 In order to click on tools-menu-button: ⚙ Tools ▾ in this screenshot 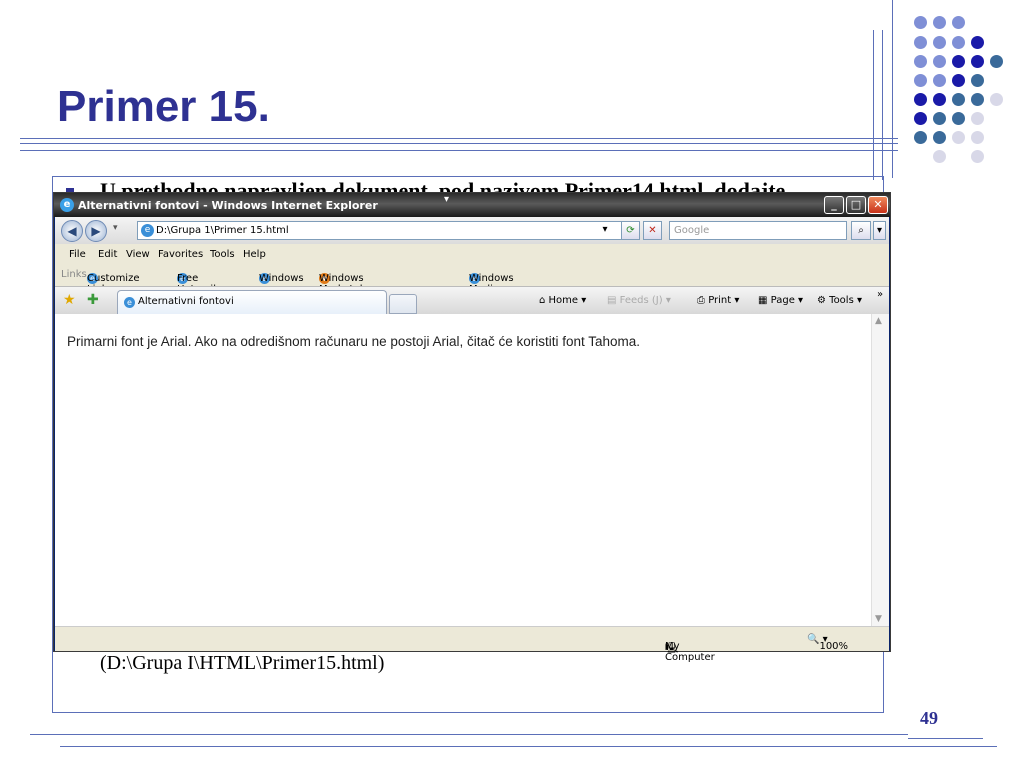, I will do `click(839, 300)`.